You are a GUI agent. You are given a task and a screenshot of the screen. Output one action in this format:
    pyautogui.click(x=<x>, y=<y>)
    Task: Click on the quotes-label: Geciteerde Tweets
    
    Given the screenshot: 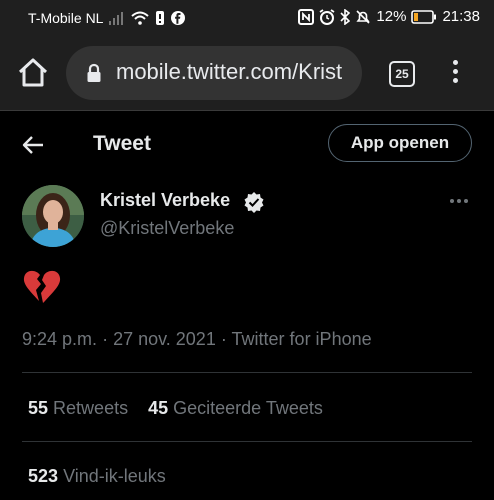 What is the action you would take?
    pyautogui.click(x=248, y=408)
    